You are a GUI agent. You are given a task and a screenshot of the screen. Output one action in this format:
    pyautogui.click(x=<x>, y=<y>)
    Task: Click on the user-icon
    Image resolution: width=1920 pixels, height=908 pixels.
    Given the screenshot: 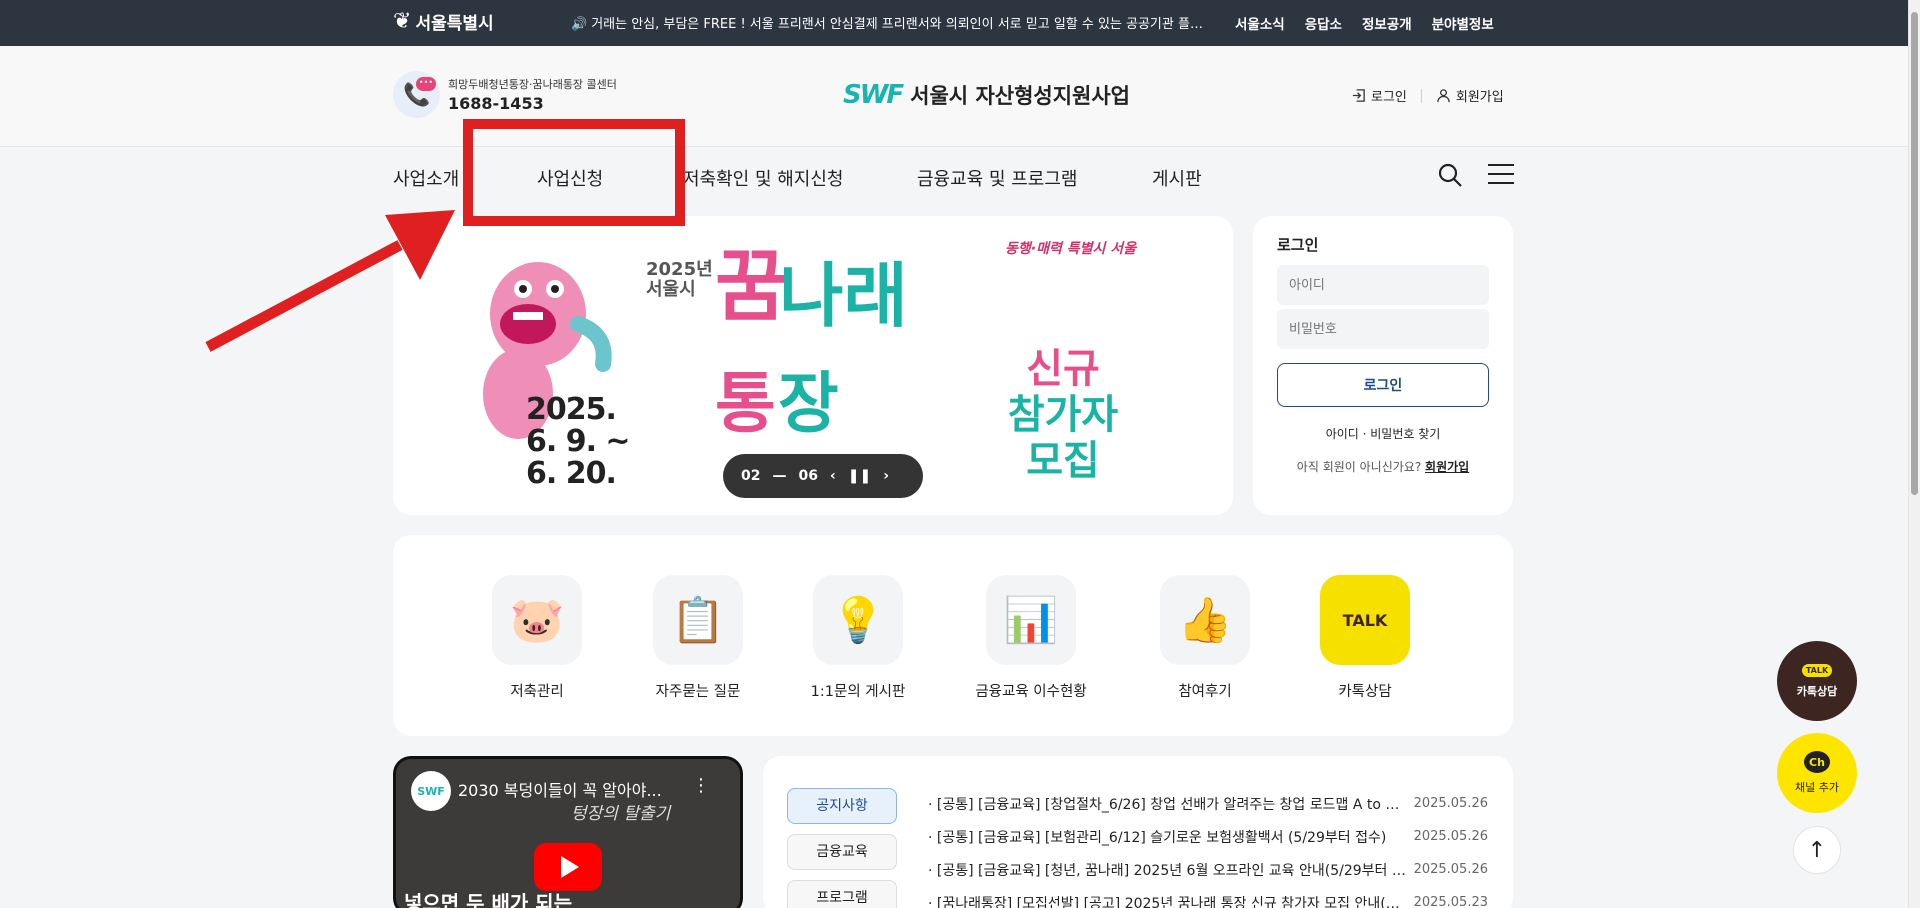 What is the action you would take?
    pyautogui.click(x=1443, y=96)
    